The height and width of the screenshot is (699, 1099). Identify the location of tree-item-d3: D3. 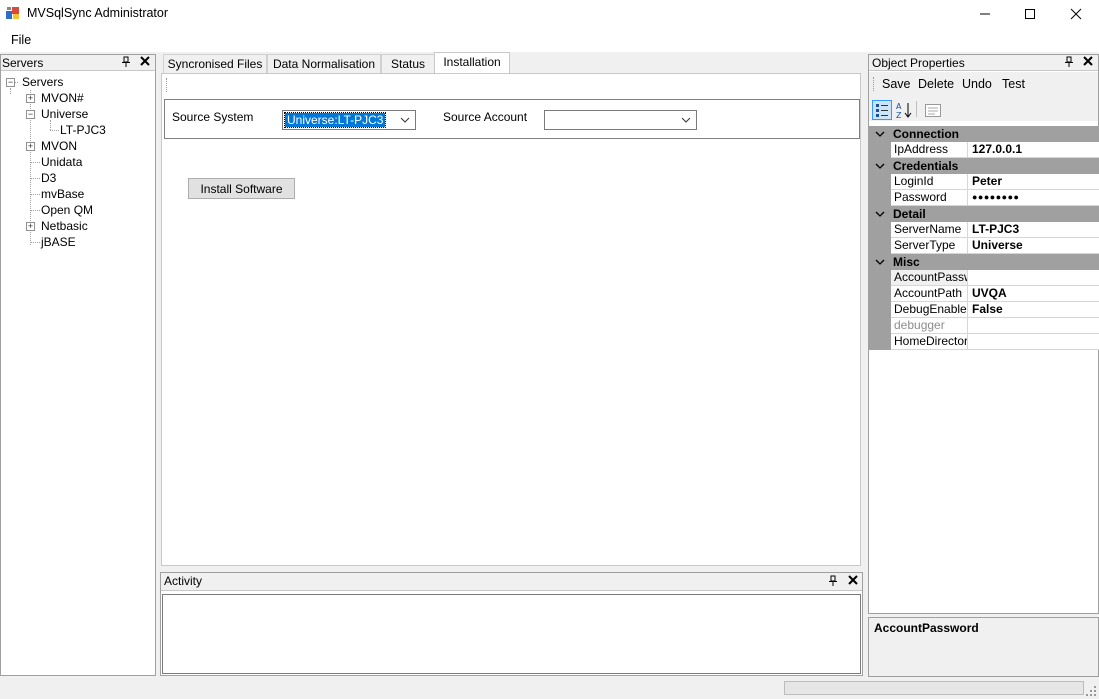
(48, 178).